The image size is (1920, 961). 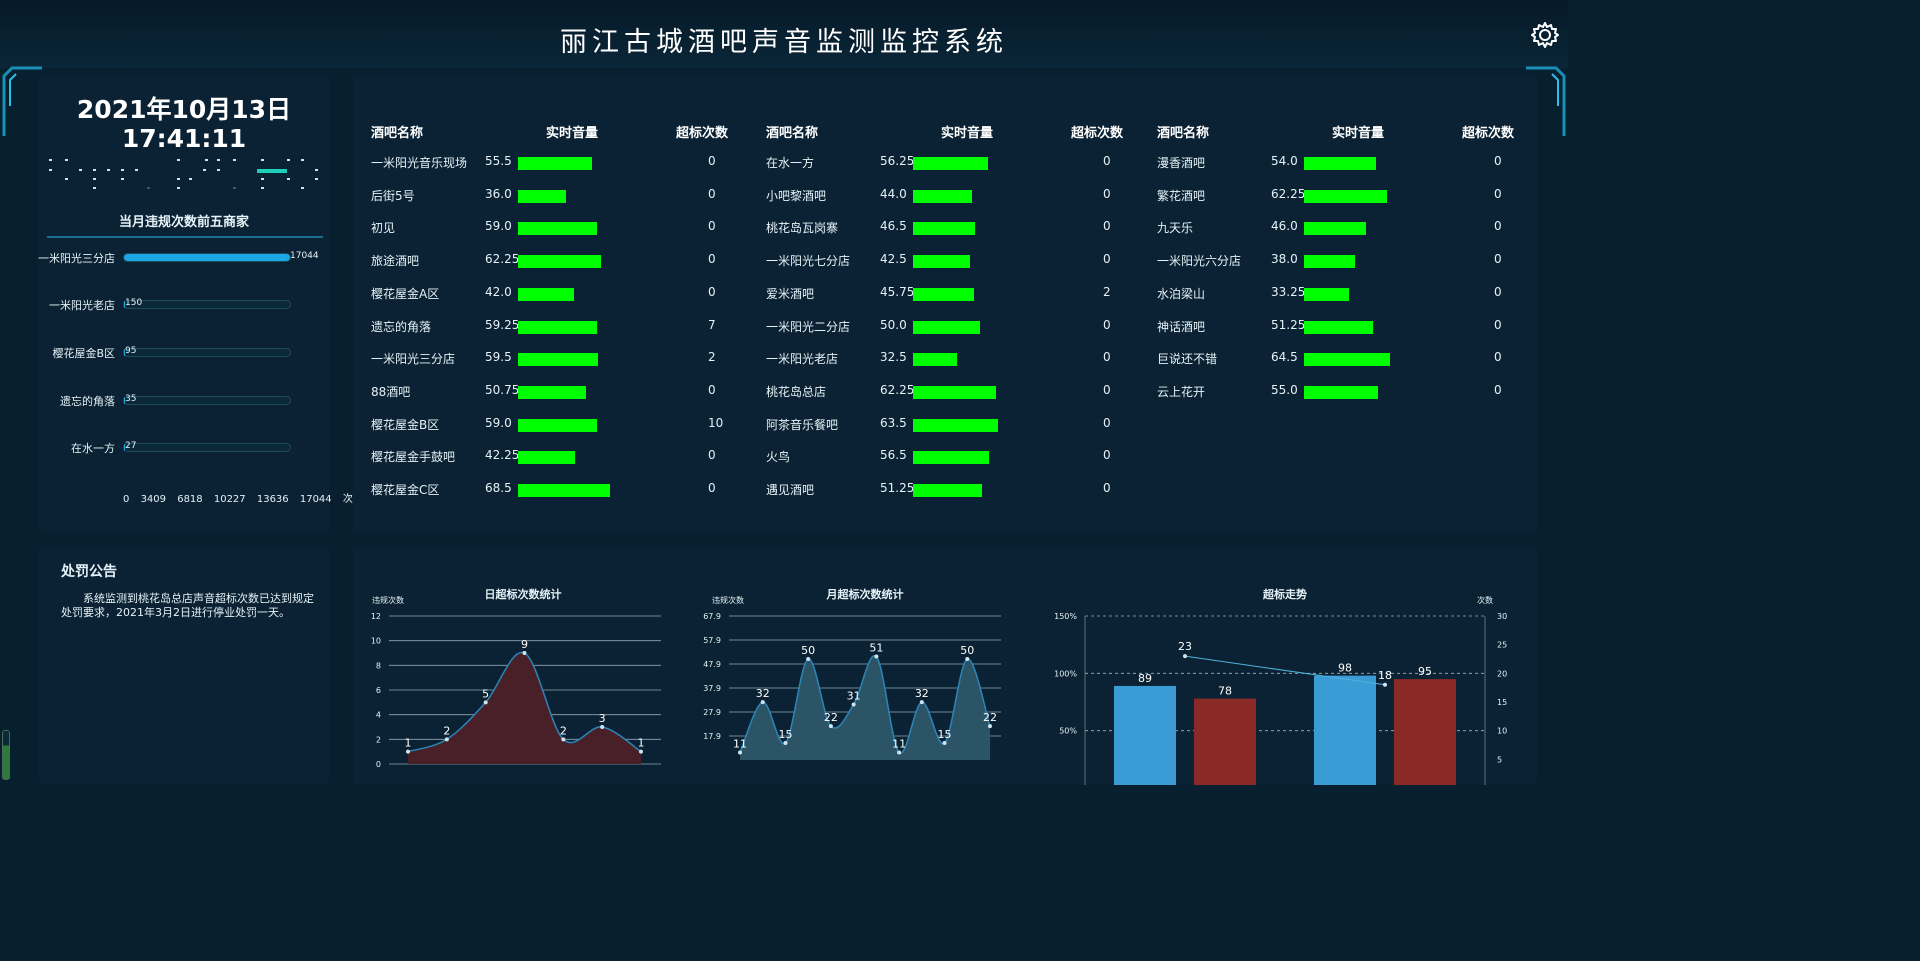 I want to click on exceed-count: 10, so click(x=716, y=422).